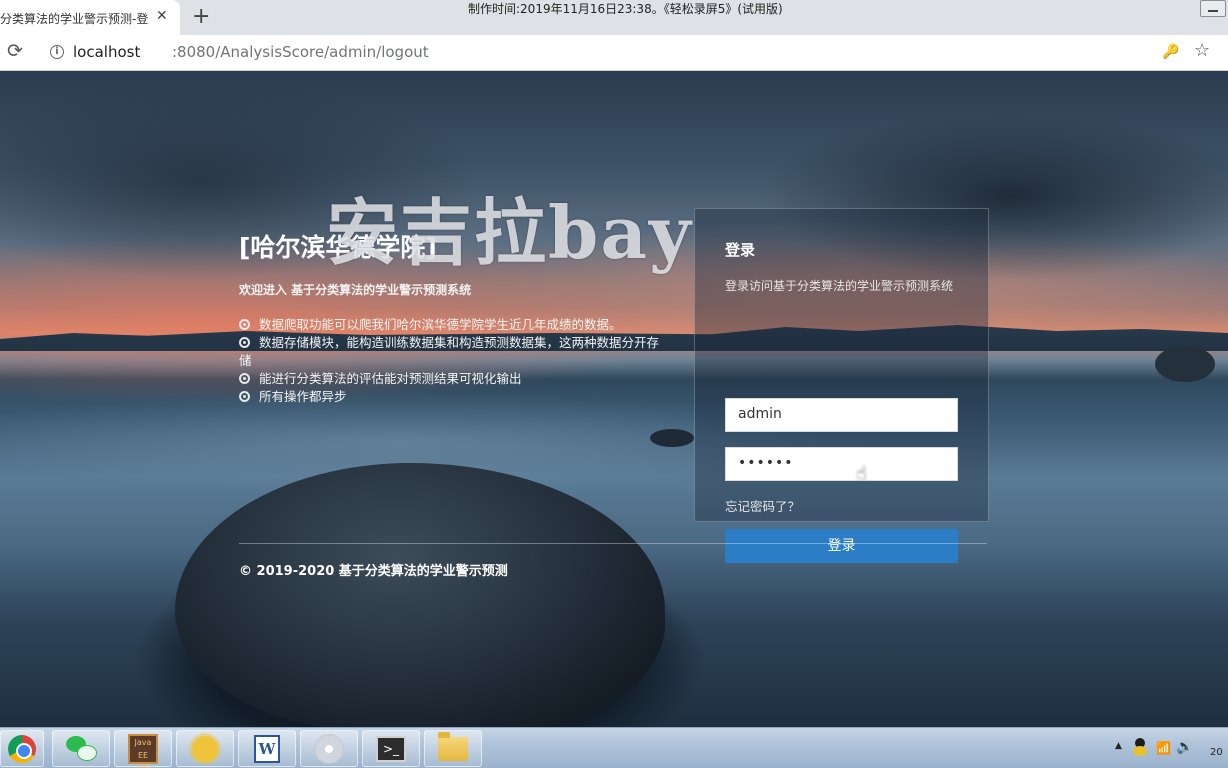  I want to click on feature-item: 所有操作都异步, so click(454, 397).